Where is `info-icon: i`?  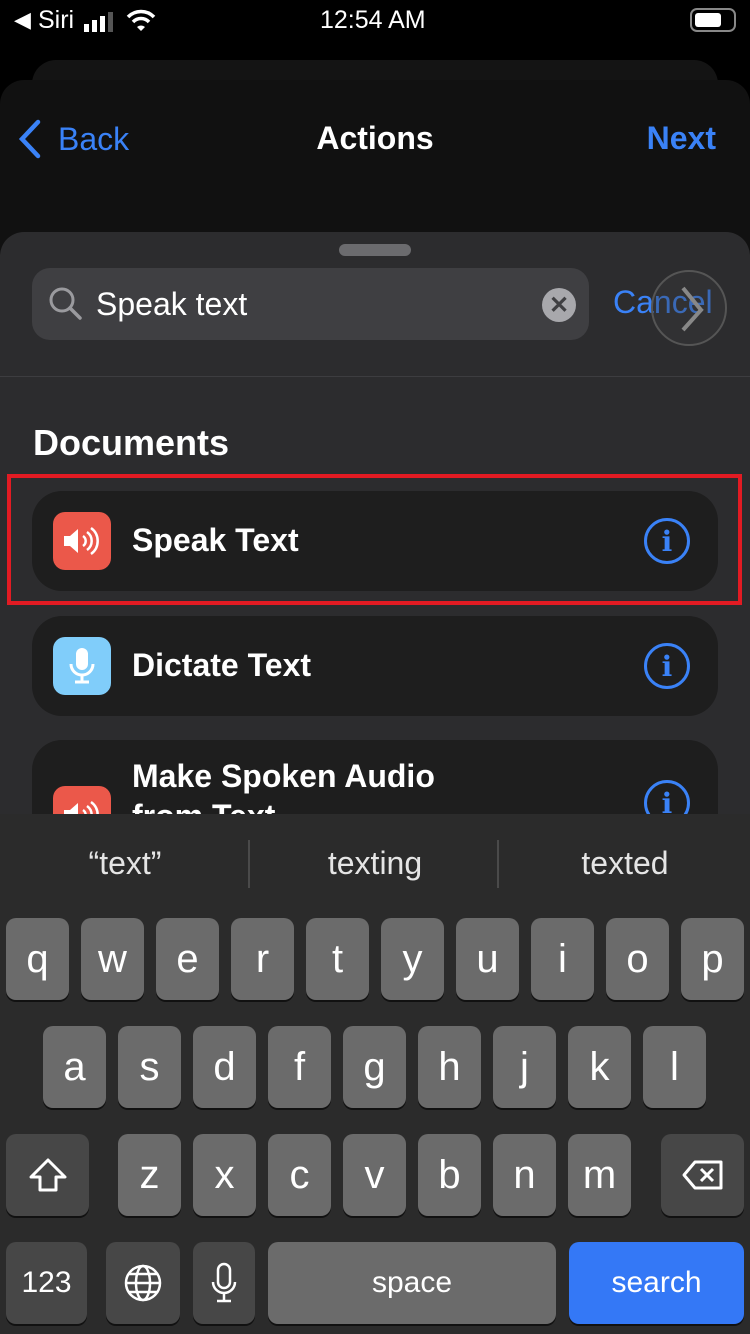 info-icon: i is located at coordinates (667, 666).